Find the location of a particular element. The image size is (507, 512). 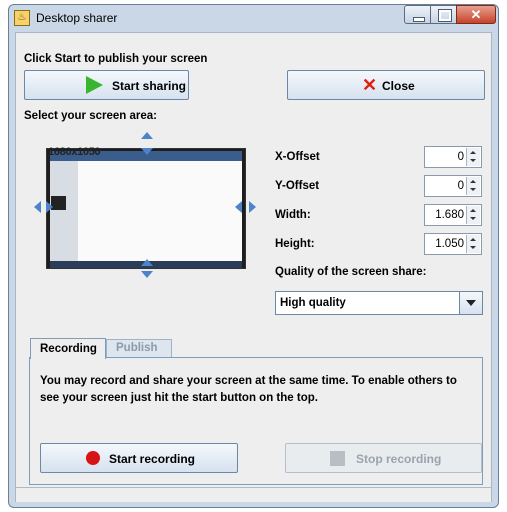

chevron-down-icon is located at coordinates (471, 303).